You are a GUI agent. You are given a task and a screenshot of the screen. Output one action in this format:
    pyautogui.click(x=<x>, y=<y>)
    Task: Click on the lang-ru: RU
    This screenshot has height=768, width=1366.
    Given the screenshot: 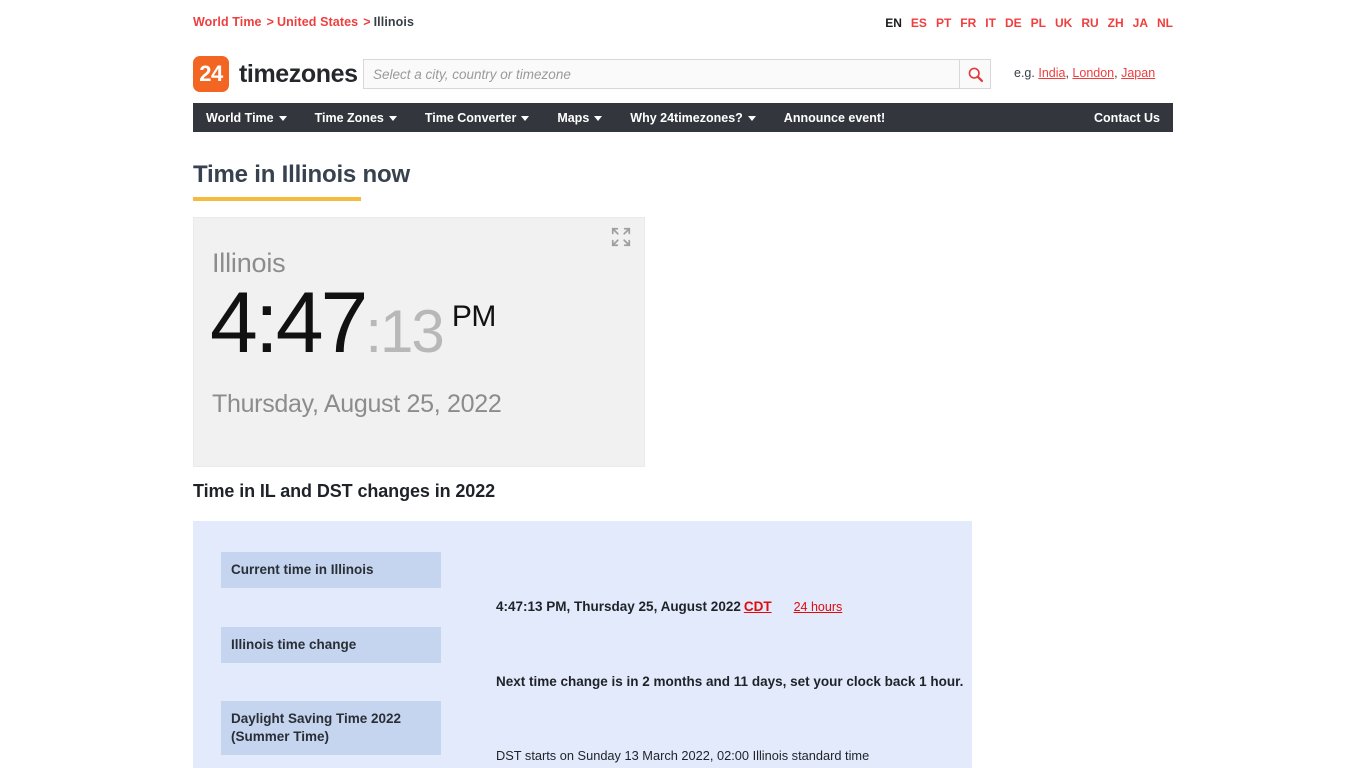 What is the action you would take?
    pyautogui.click(x=1089, y=23)
    